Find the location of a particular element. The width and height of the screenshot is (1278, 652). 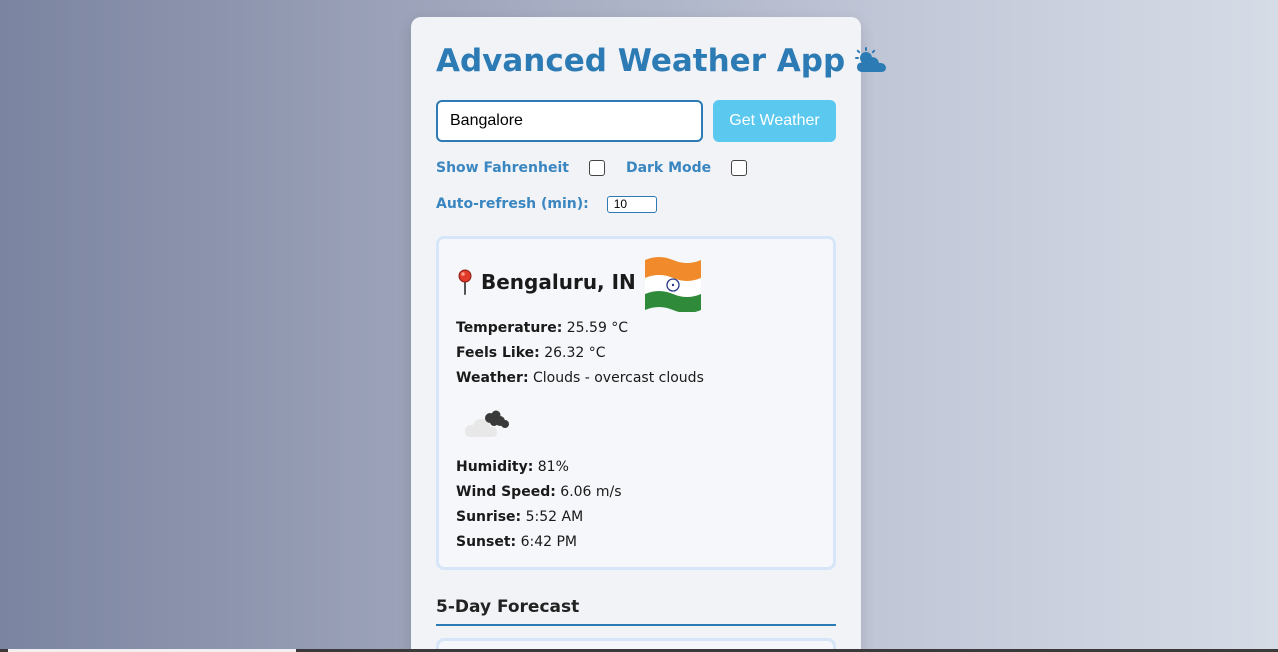

search-row: Get Weather is located at coordinates (636, 121).